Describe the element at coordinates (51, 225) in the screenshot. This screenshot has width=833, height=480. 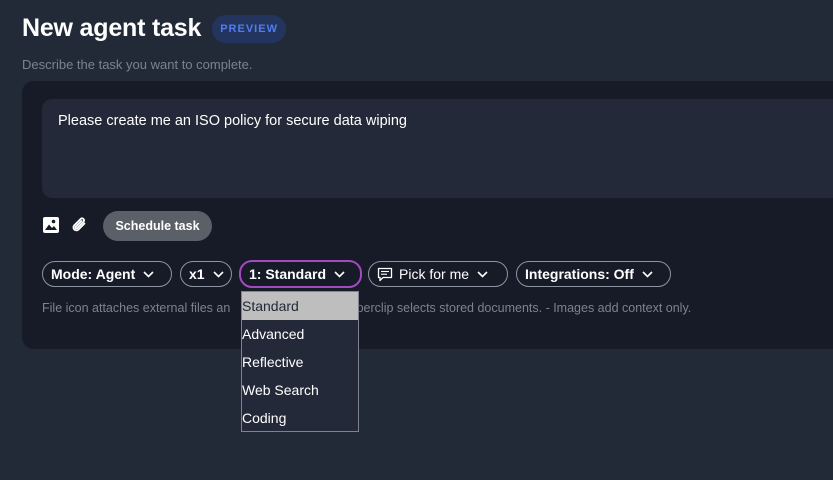
I see `image-icon` at that location.